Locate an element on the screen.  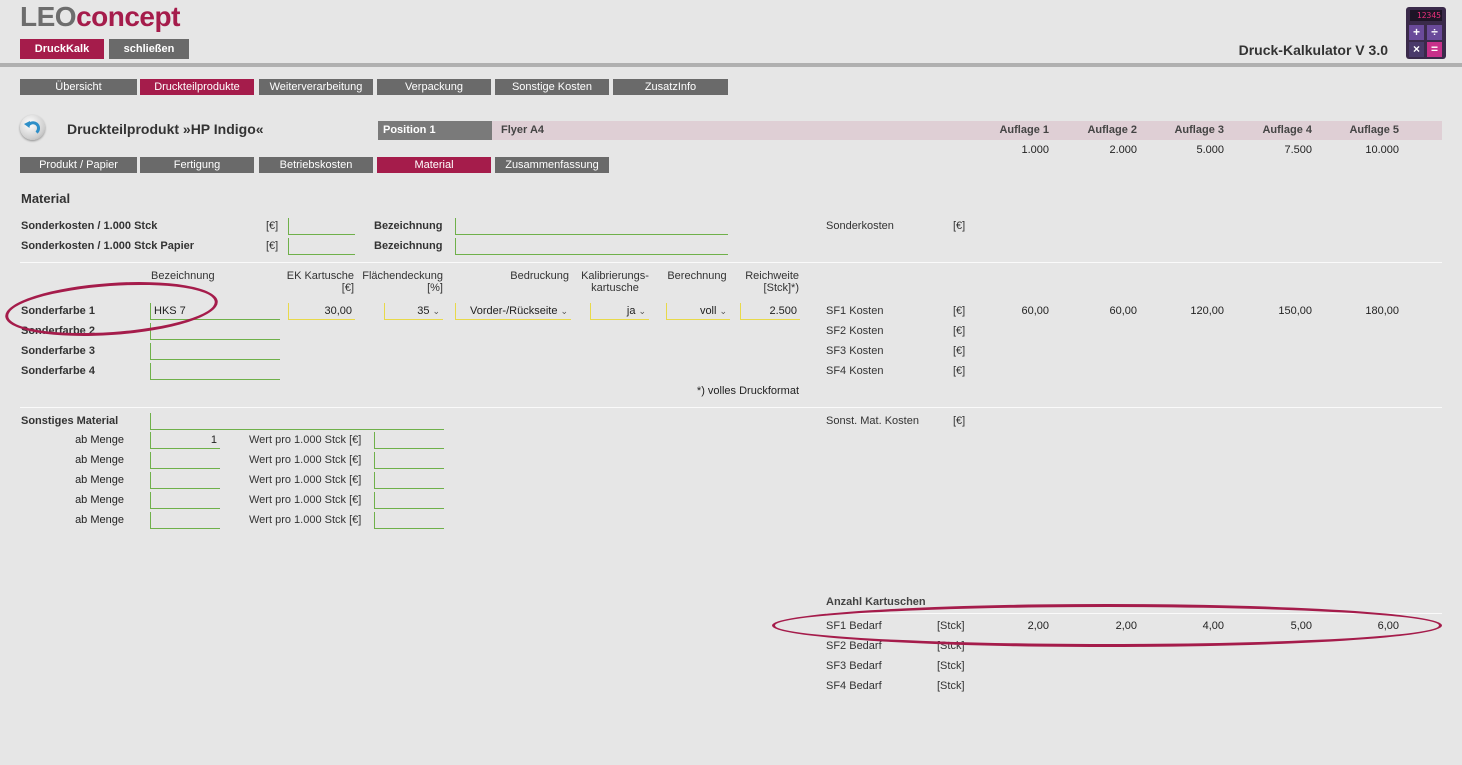
druckkalk-button: DruckKalk is located at coordinates (62, 49).